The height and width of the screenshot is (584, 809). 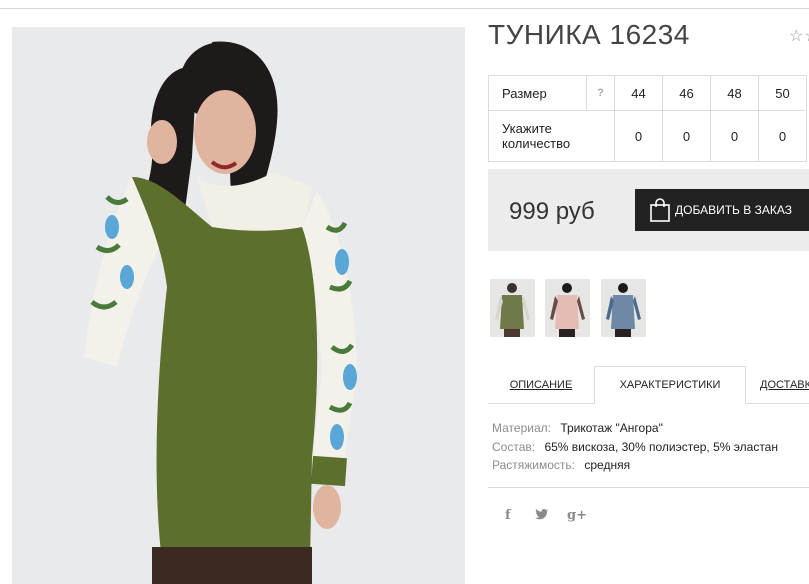 What do you see at coordinates (611, 428) in the screenshot?
I see `material-value: Трикотаж "Ангора"` at bounding box center [611, 428].